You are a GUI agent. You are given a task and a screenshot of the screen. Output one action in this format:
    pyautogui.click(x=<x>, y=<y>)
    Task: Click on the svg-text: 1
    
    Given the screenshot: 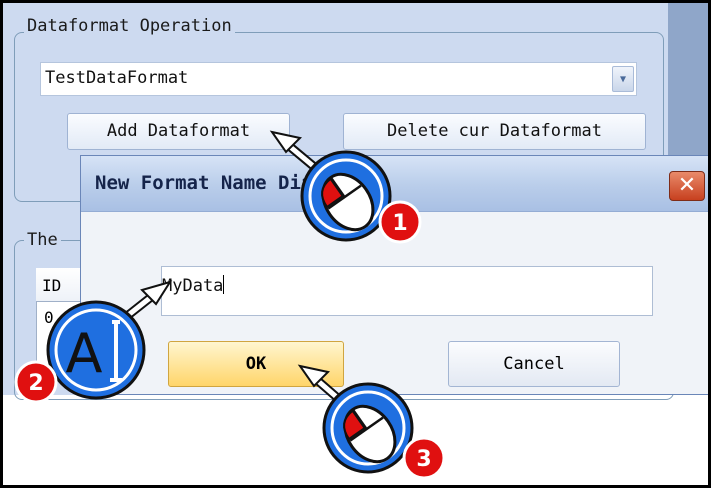 What is the action you would take?
    pyautogui.click(x=399, y=223)
    